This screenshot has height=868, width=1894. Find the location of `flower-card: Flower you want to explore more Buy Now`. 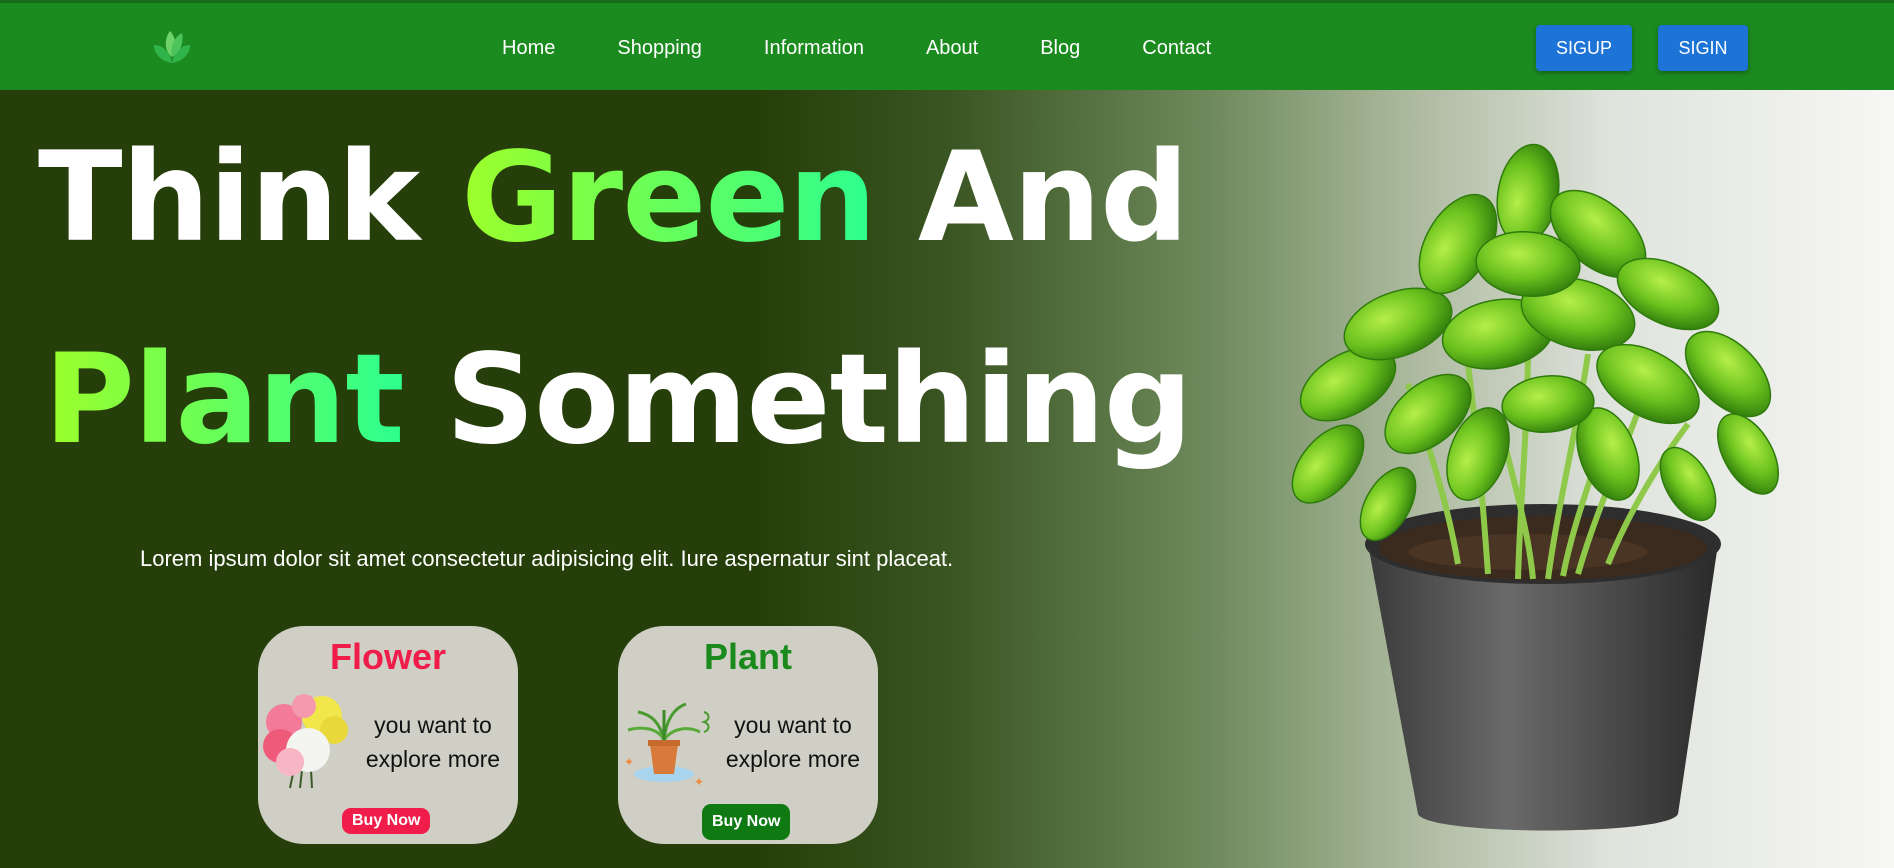

flower-card: Flower you want to explore more Buy Now is located at coordinates (388, 735).